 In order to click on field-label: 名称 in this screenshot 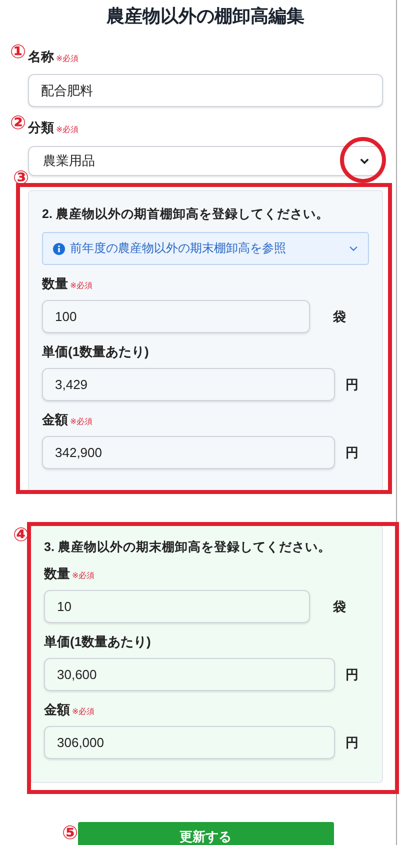, I will do `click(41, 57)`.